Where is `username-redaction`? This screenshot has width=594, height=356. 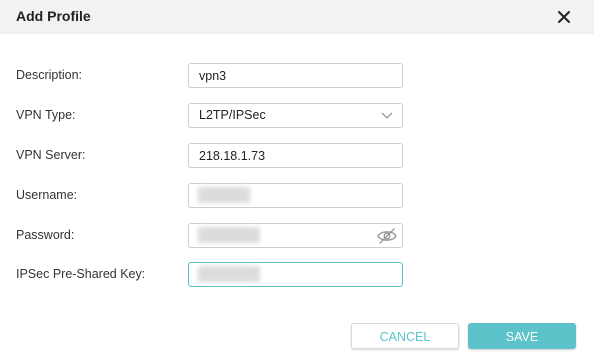
username-redaction is located at coordinates (224, 195).